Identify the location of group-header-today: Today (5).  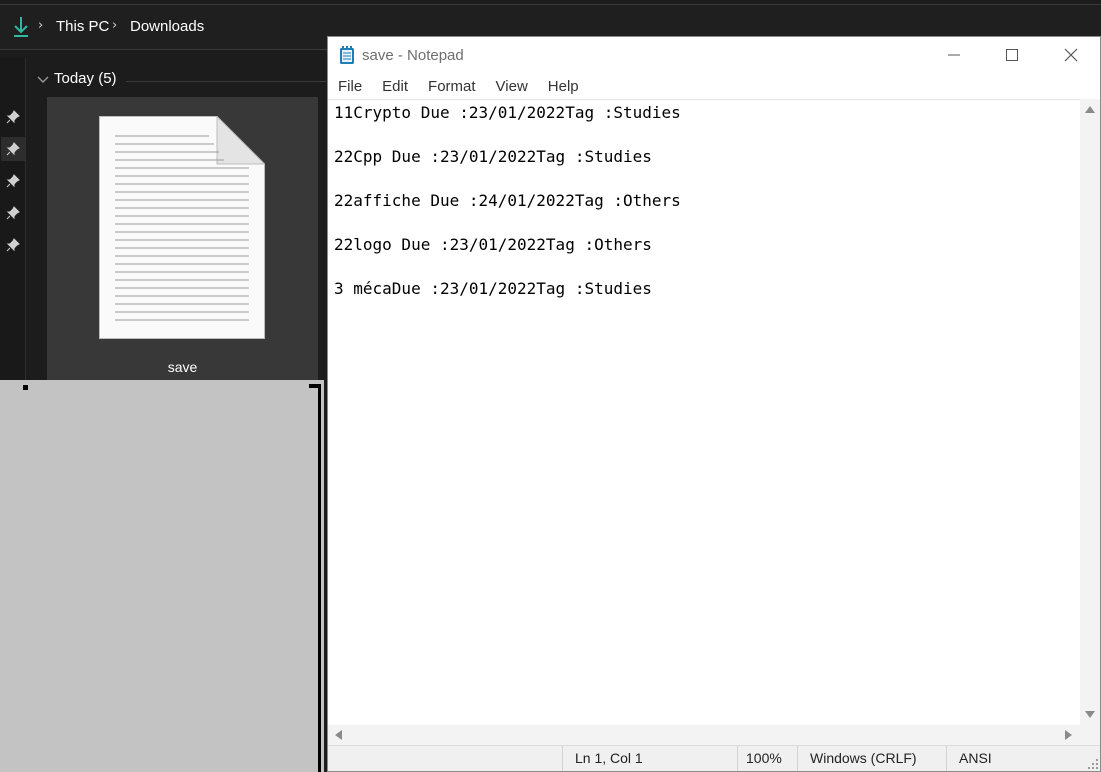
(76, 78).